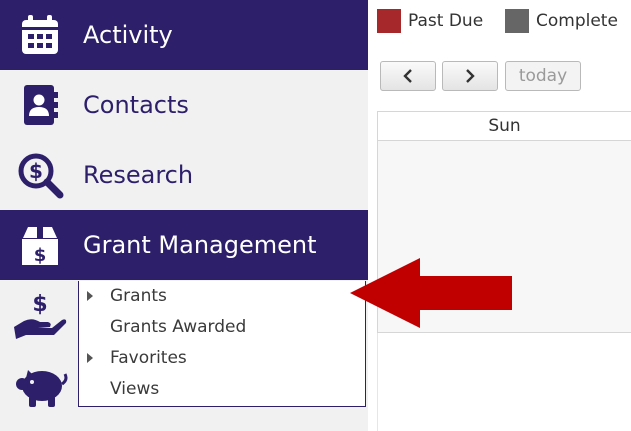  Describe the element at coordinates (200, 245) in the screenshot. I see `sidebar-item-label: Grant Management` at that location.